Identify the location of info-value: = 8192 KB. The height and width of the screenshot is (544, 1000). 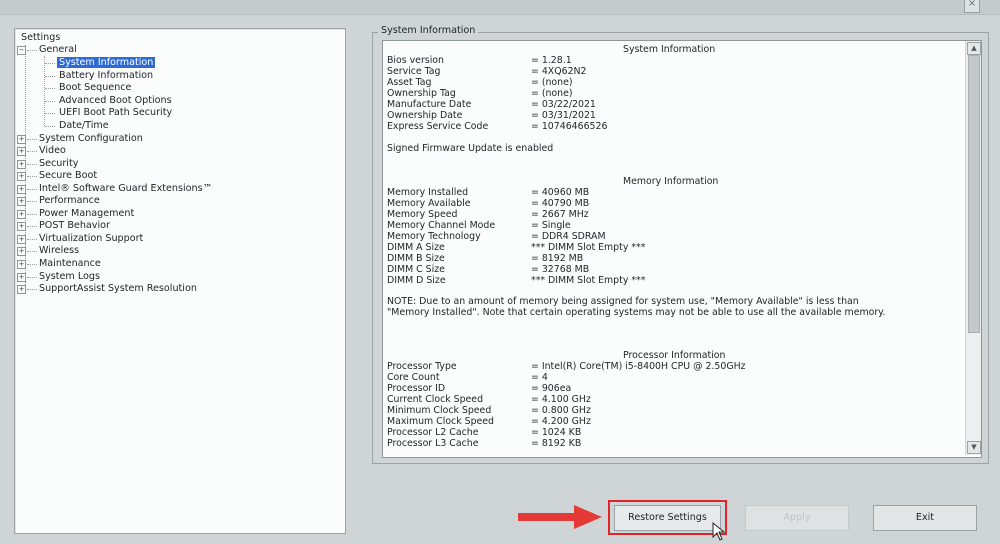
(556, 443).